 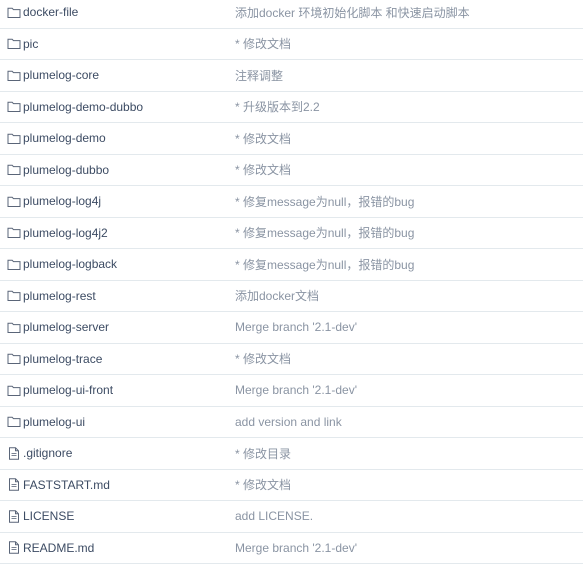 I want to click on file-row: plumelog-ui-front Merge branch '2.1-dev', so click(x=291, y=391).